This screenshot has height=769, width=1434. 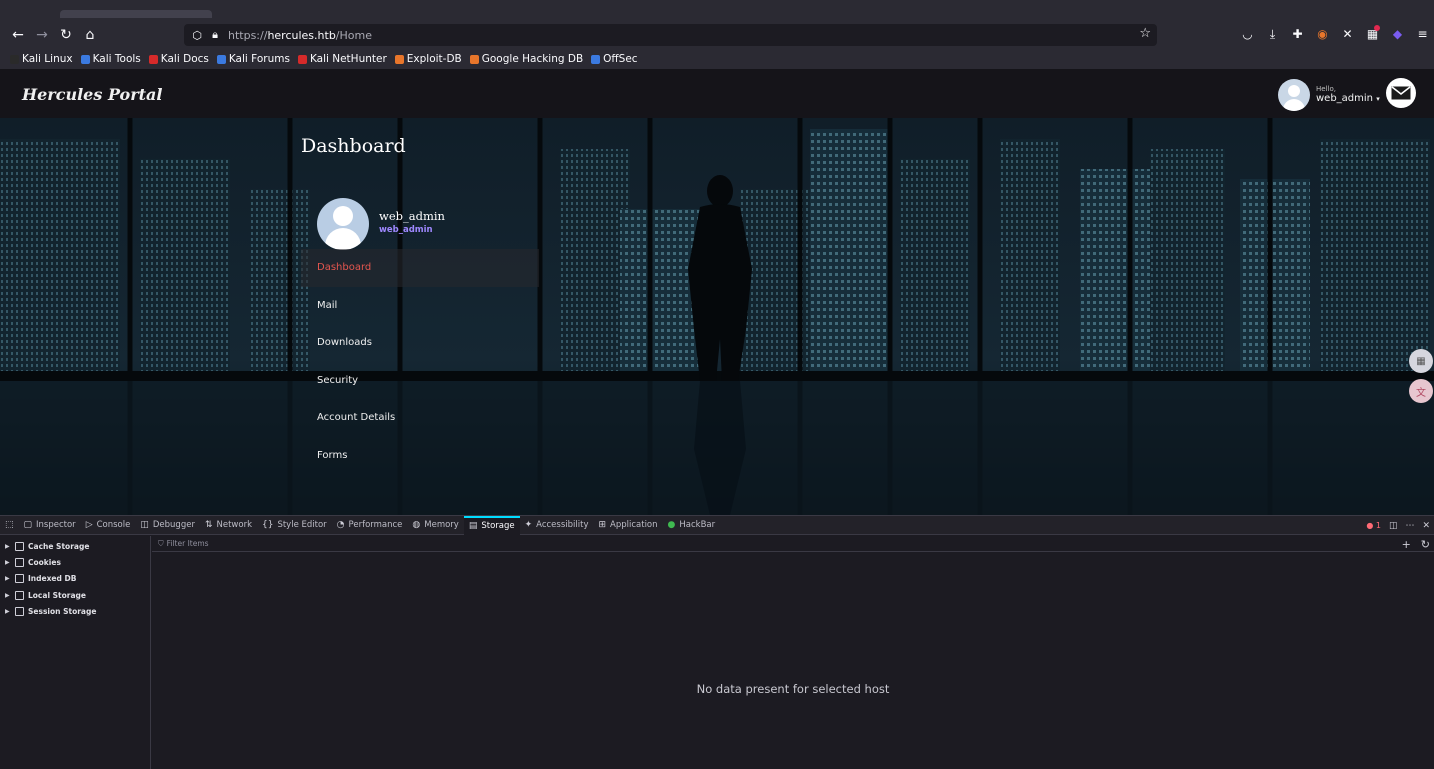 I want to click on refresh-icon: ↻, so click(x=1425, y=544).